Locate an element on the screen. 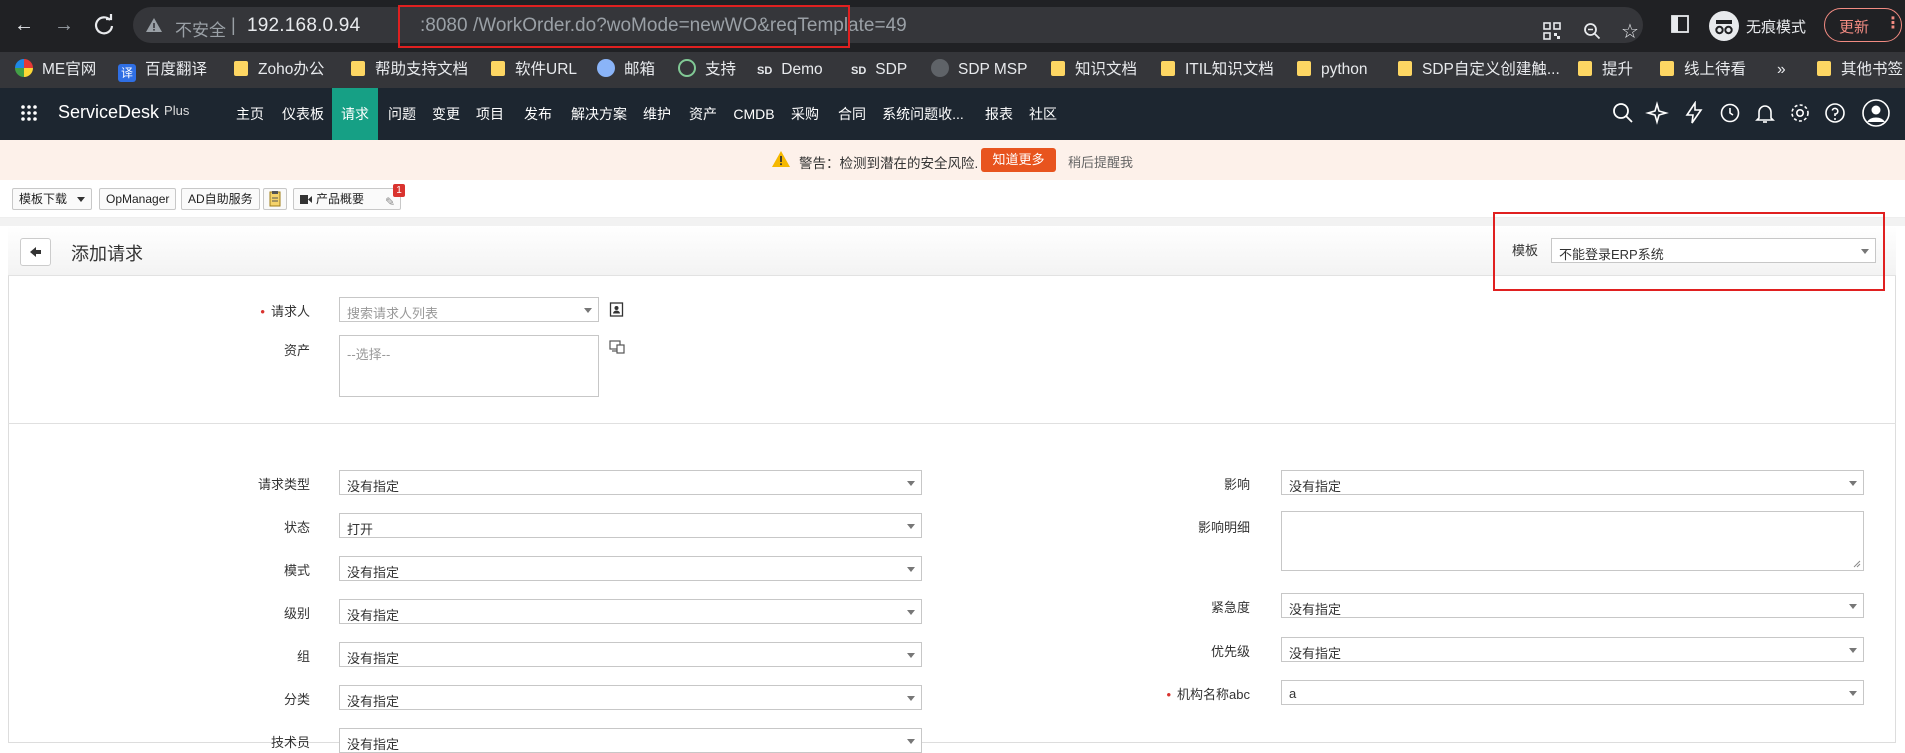 Image resolution: width=1905 pixels, height=753 pixels. technician-label: 技术员 is located at coordinates (290, 742).